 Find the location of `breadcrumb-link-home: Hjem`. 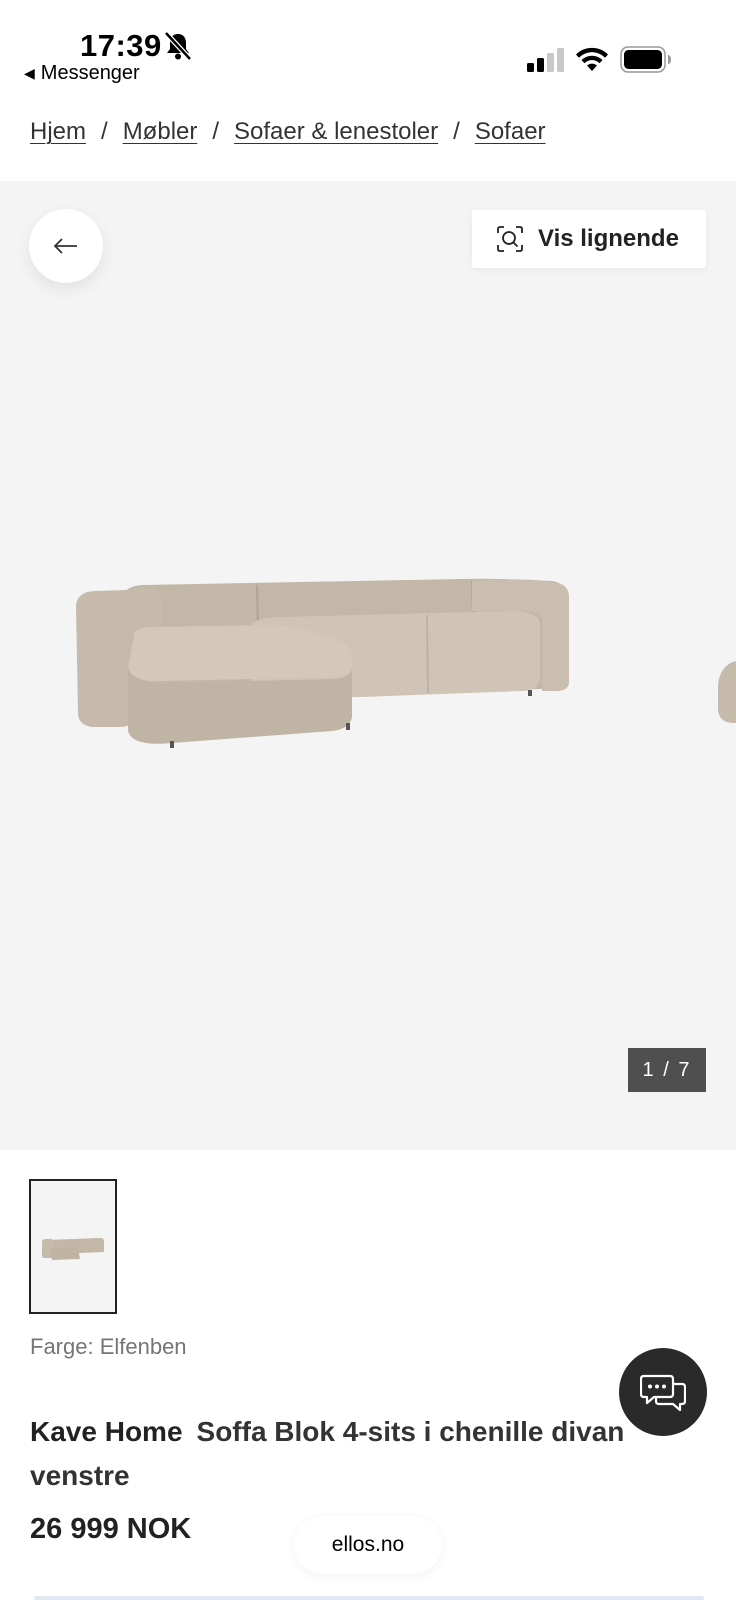

breadcrumb-link-home: Hjem is located at coordinates (58, 132).